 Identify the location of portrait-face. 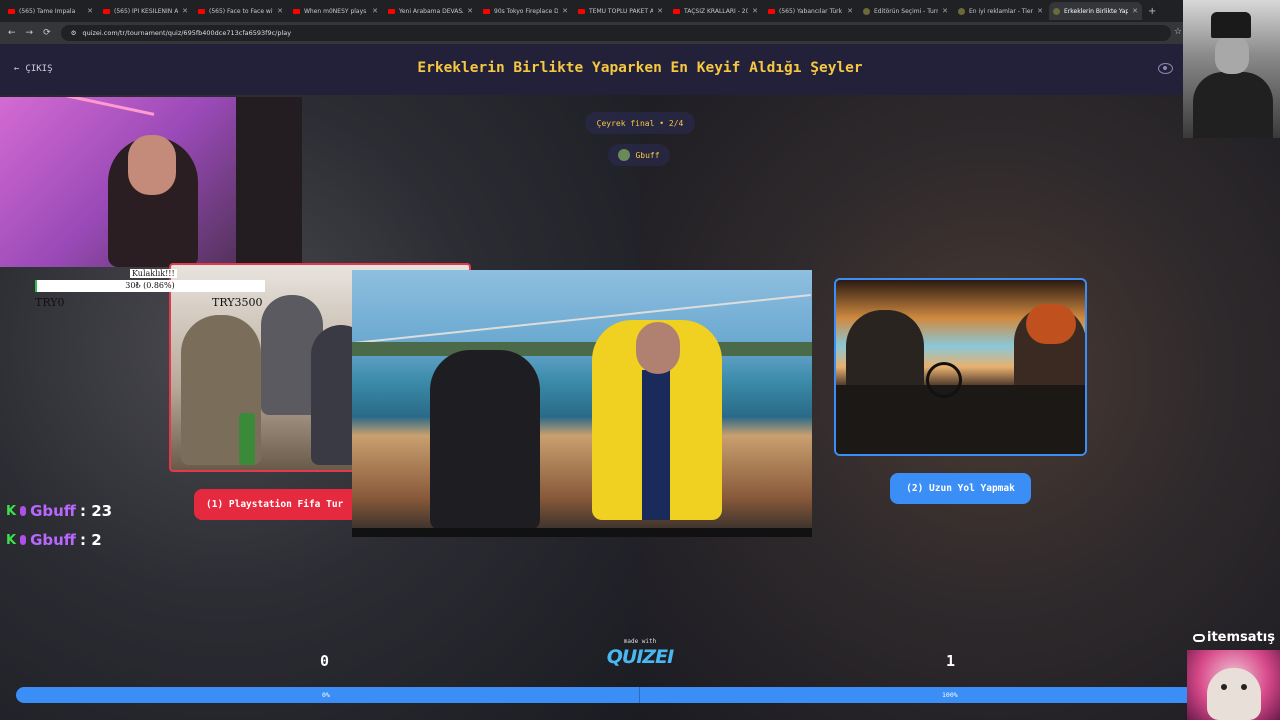
(1232, 55).